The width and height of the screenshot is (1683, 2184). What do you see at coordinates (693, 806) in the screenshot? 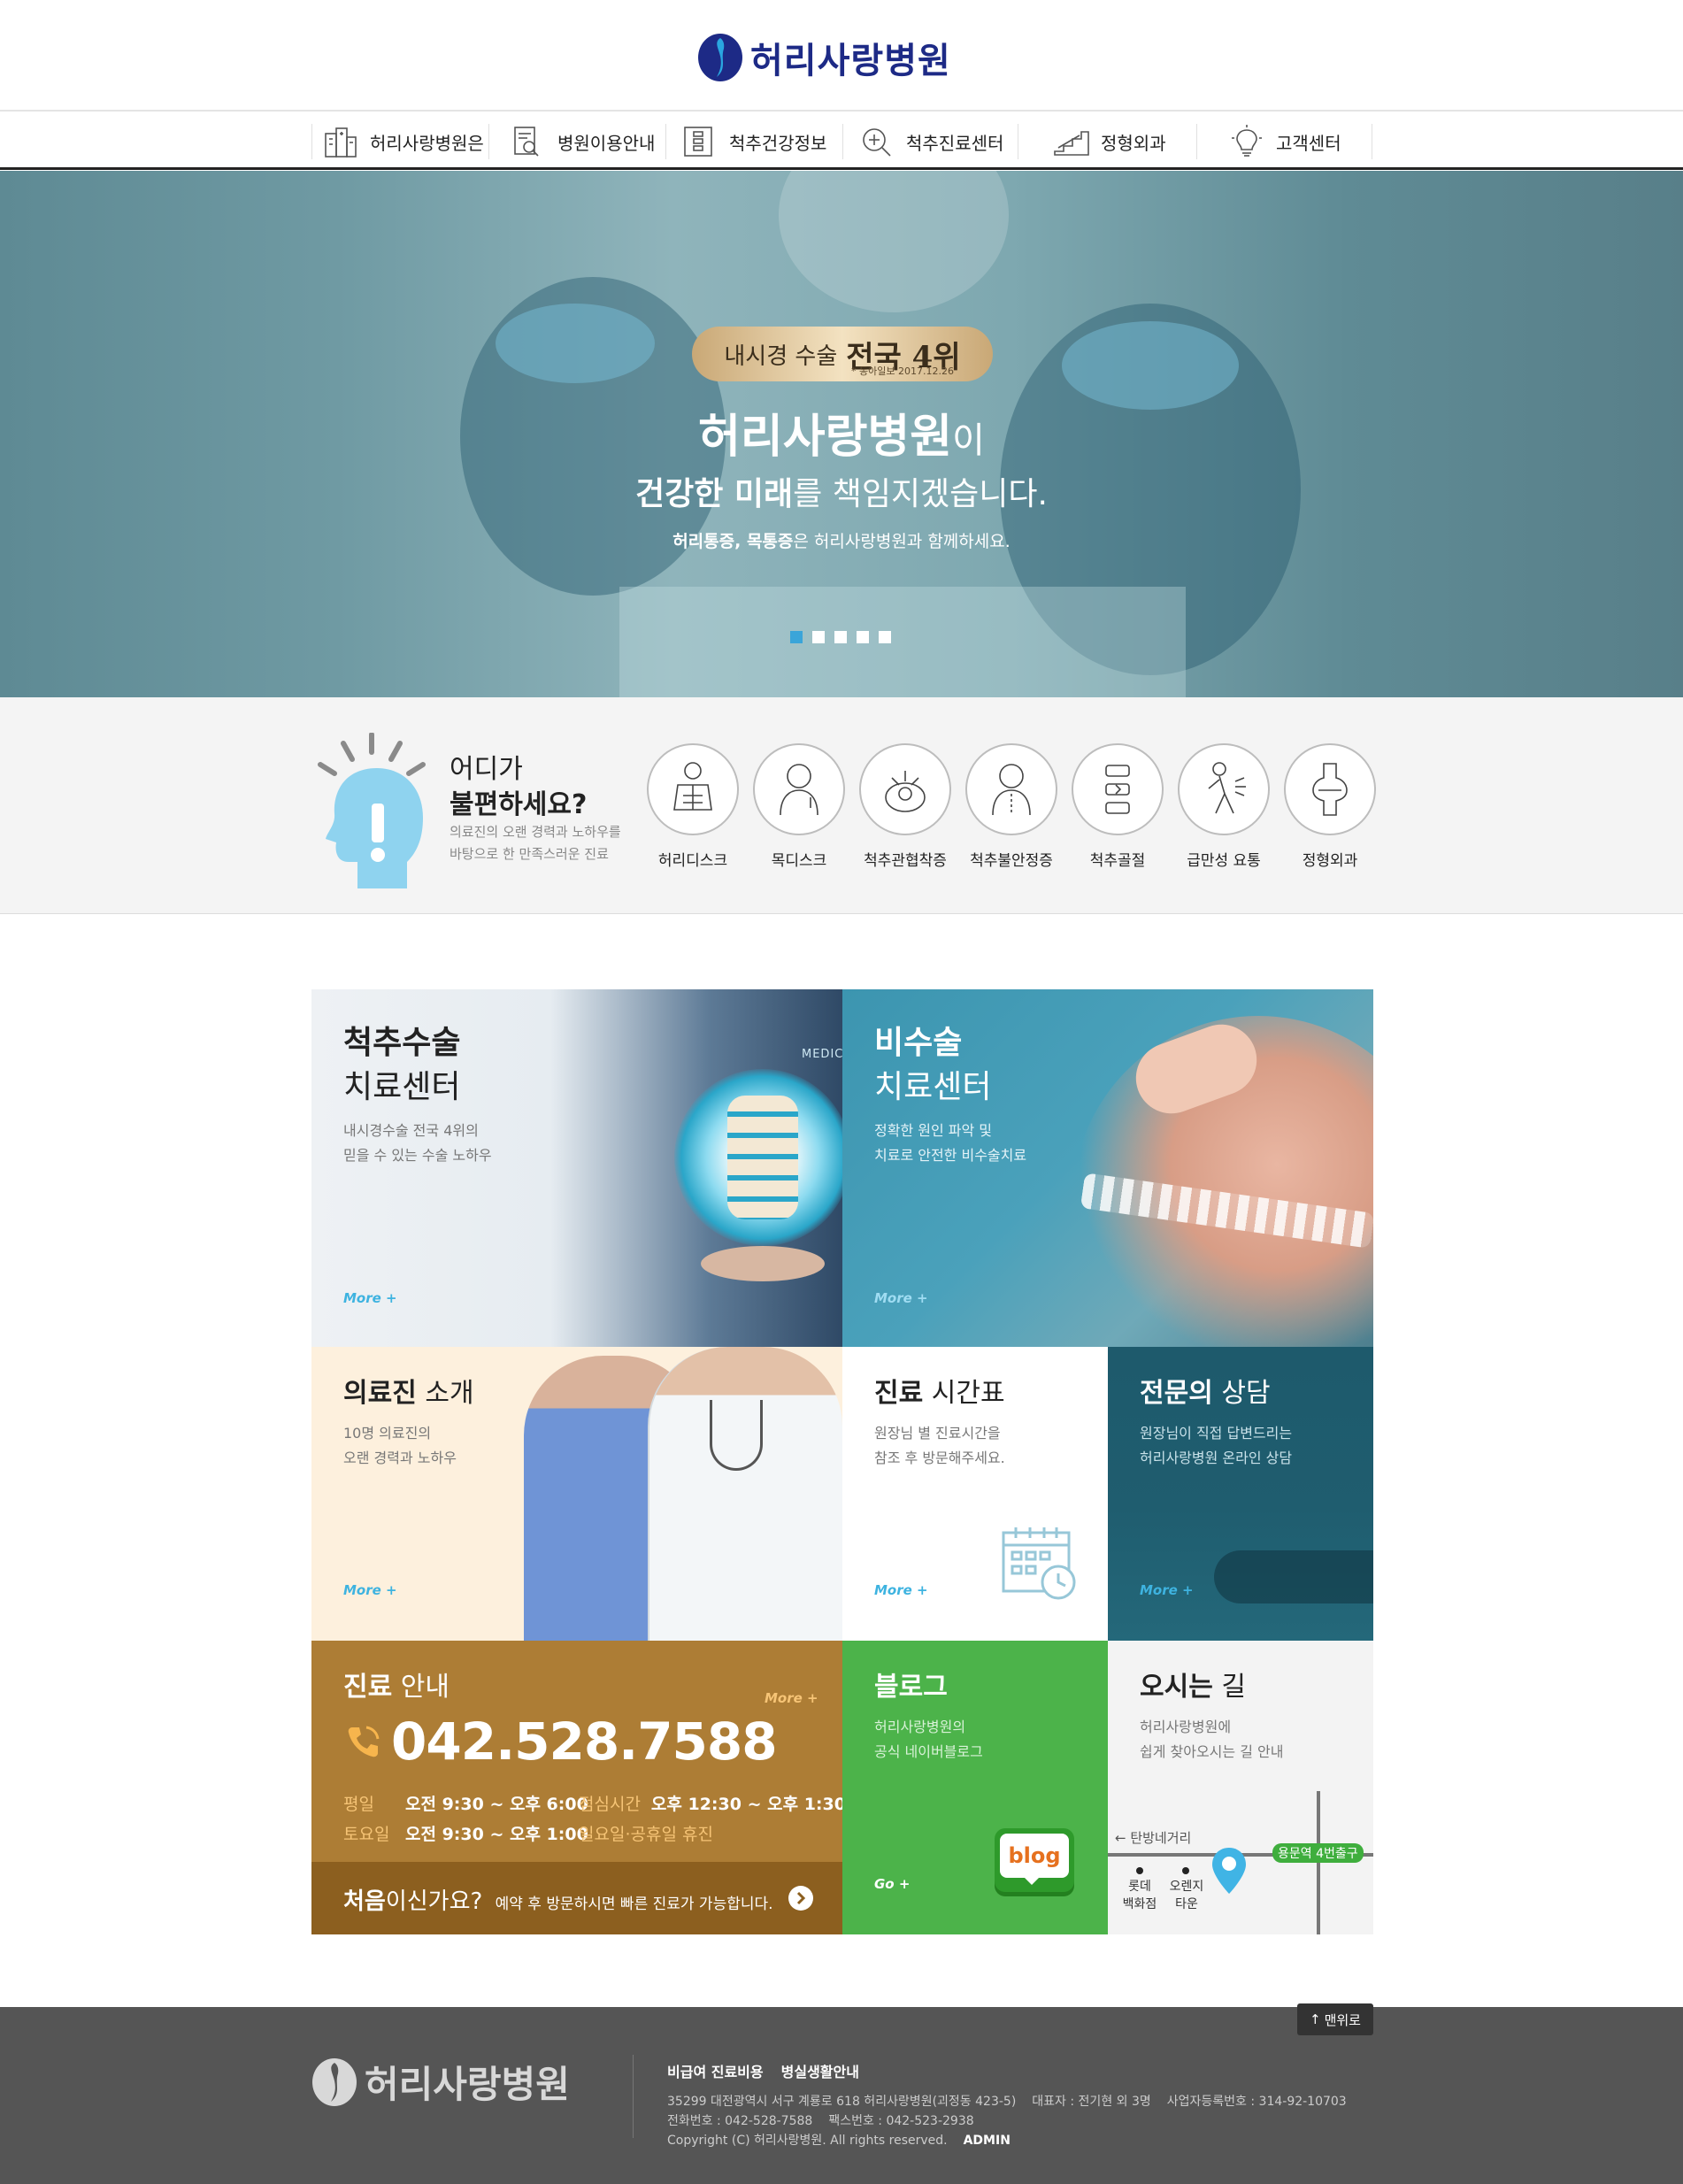
I see `symptom-item-lumbar-disc: 허리디스크` at bounding box center [693, 806].